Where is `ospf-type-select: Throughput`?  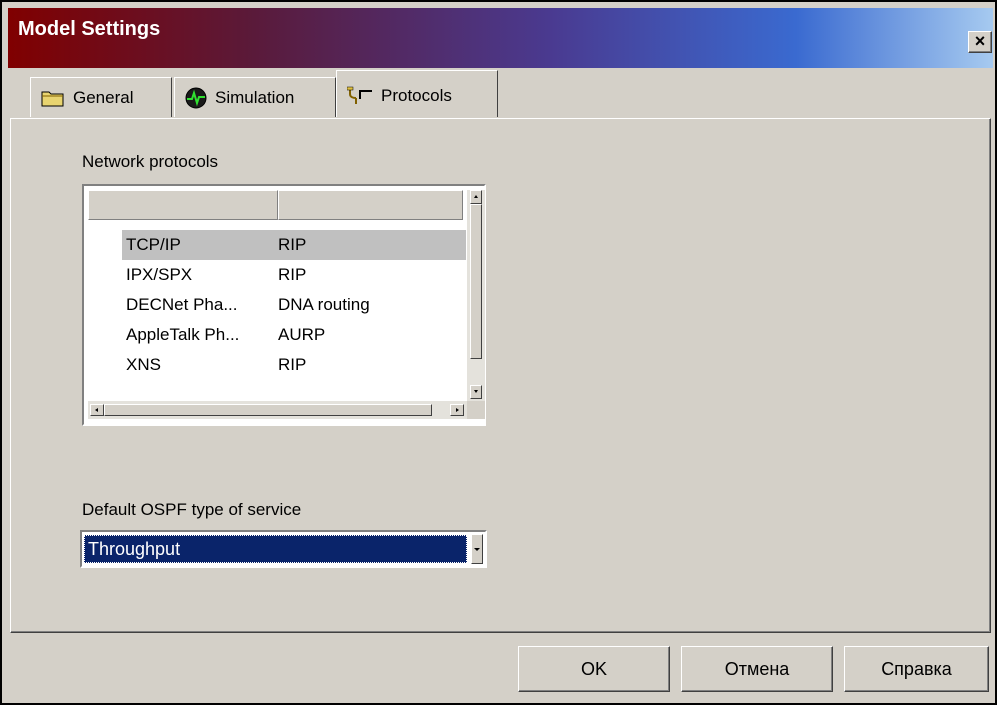 ospf-type-select: Throughput is located at coordinates (283, 549).